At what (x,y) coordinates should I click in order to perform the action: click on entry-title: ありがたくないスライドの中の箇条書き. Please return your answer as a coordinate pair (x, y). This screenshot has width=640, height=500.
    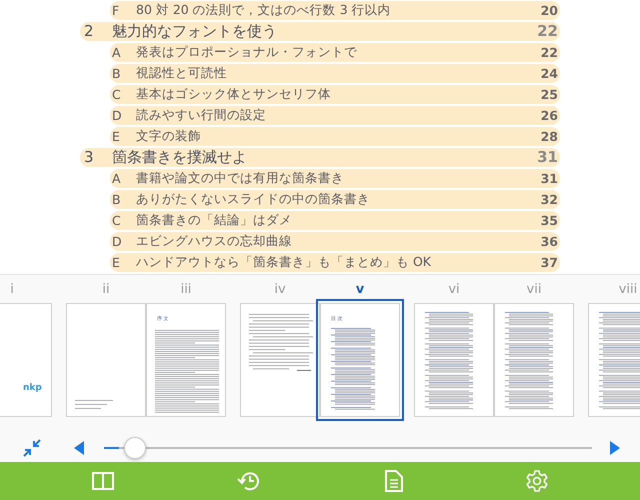
    Looking at the image, I should click on (253, 199).